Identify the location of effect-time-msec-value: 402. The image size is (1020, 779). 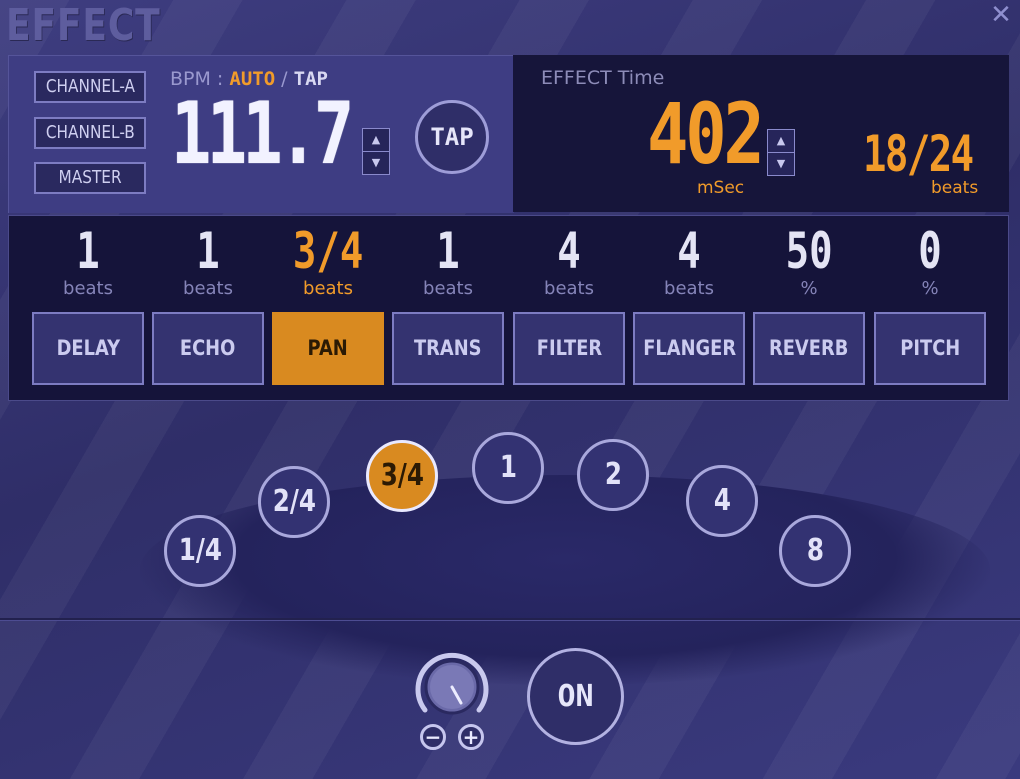
(706, 134).